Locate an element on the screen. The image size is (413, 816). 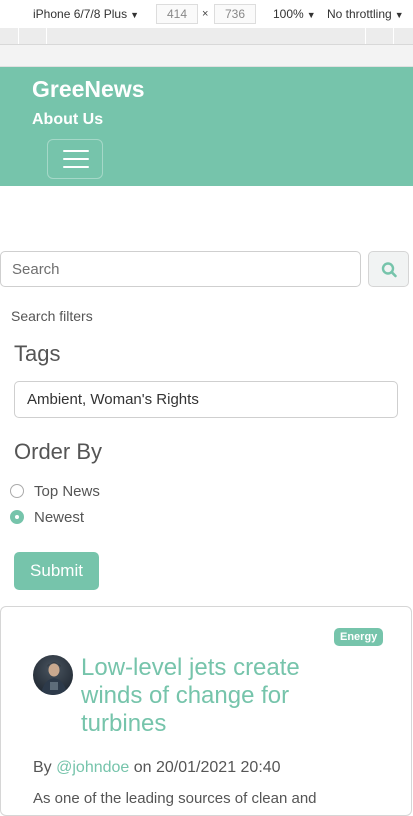
device-selector: iPhone 6/7/8 Plus ▼ is located at coordinates (86, 14).